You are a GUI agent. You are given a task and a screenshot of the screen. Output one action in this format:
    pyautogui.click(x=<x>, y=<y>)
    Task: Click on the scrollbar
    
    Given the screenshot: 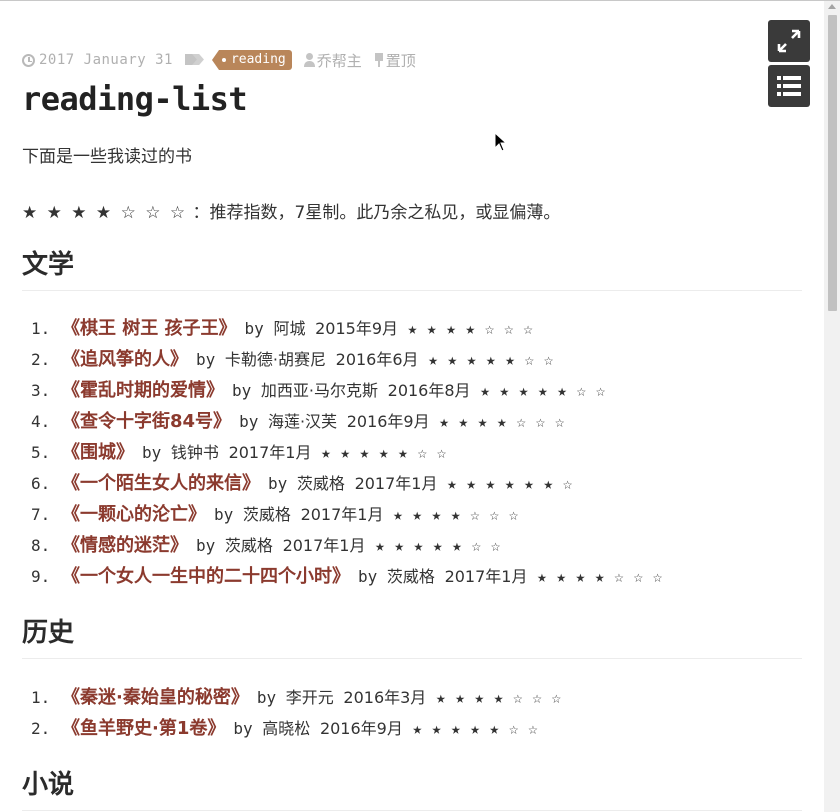 What is the action you would take?
    pyautogui.click(x=832, y=406)
    